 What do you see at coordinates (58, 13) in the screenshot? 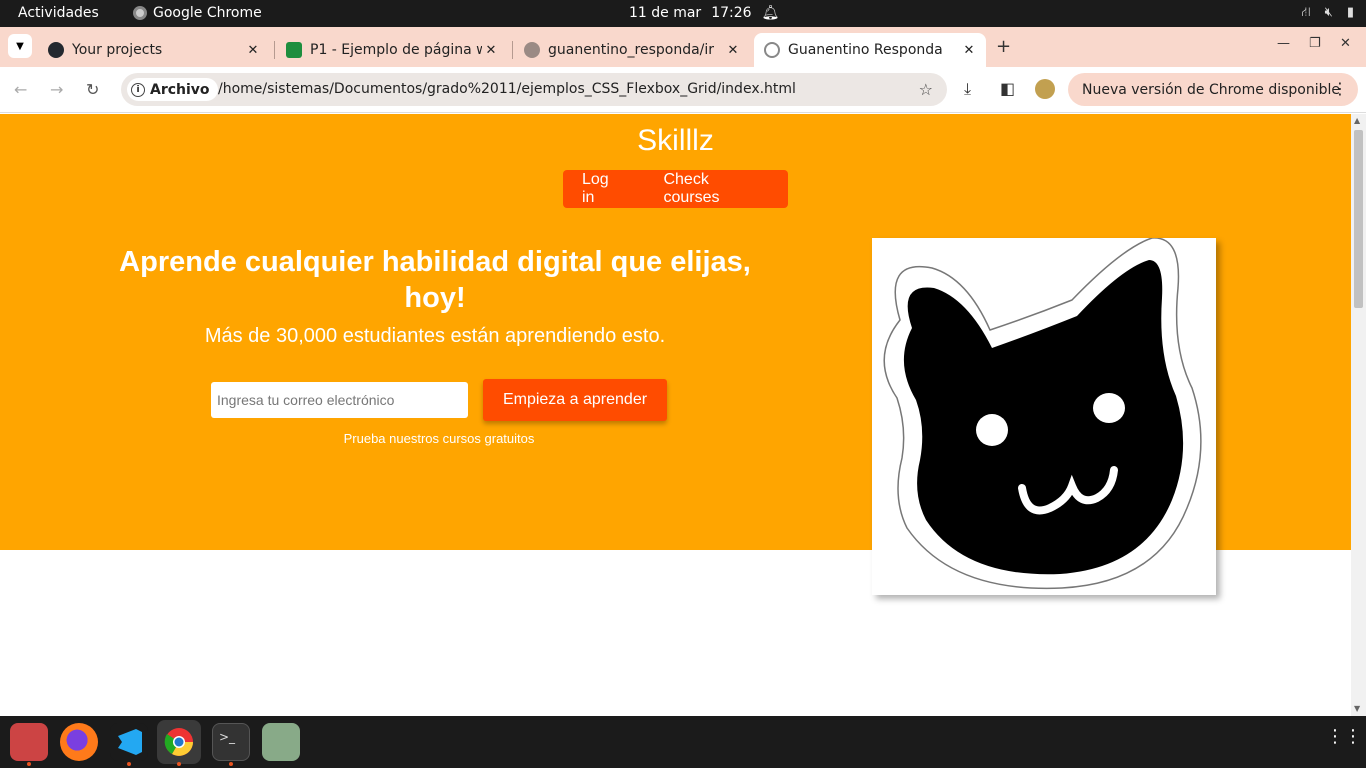
I see `activities-button: Actividades` at bounding box center [58, 13].